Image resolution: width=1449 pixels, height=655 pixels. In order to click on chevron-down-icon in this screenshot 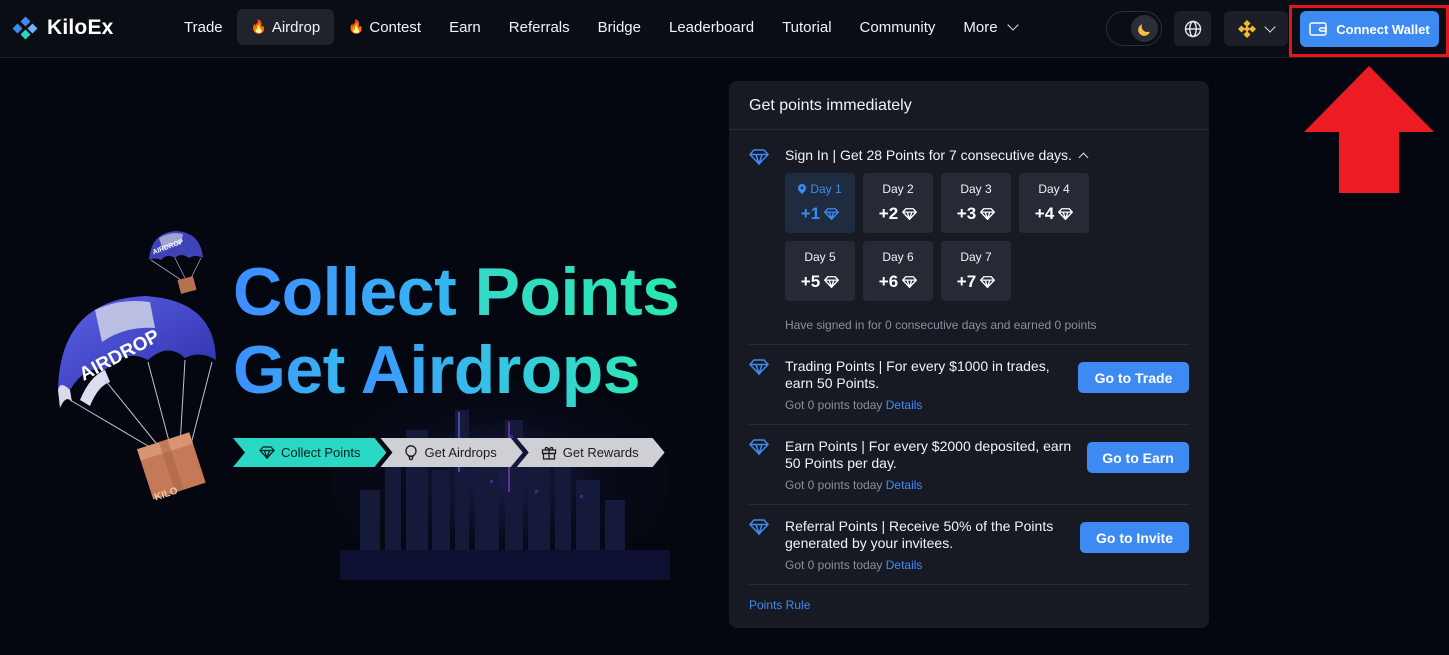, I will do `click(1270, 26)`.